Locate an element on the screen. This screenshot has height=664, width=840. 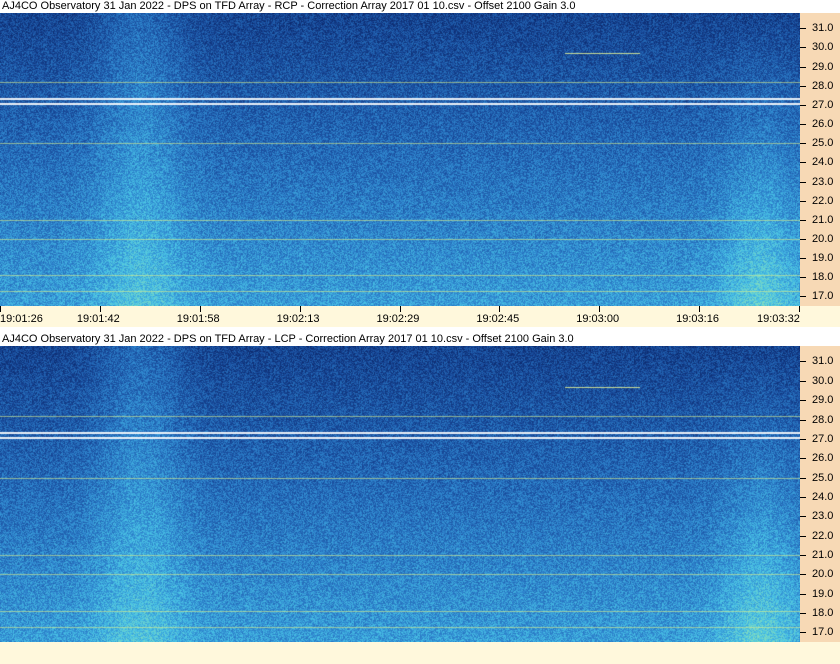
time-tick-label: 19:02:29 is located at coordinates (398, 319).